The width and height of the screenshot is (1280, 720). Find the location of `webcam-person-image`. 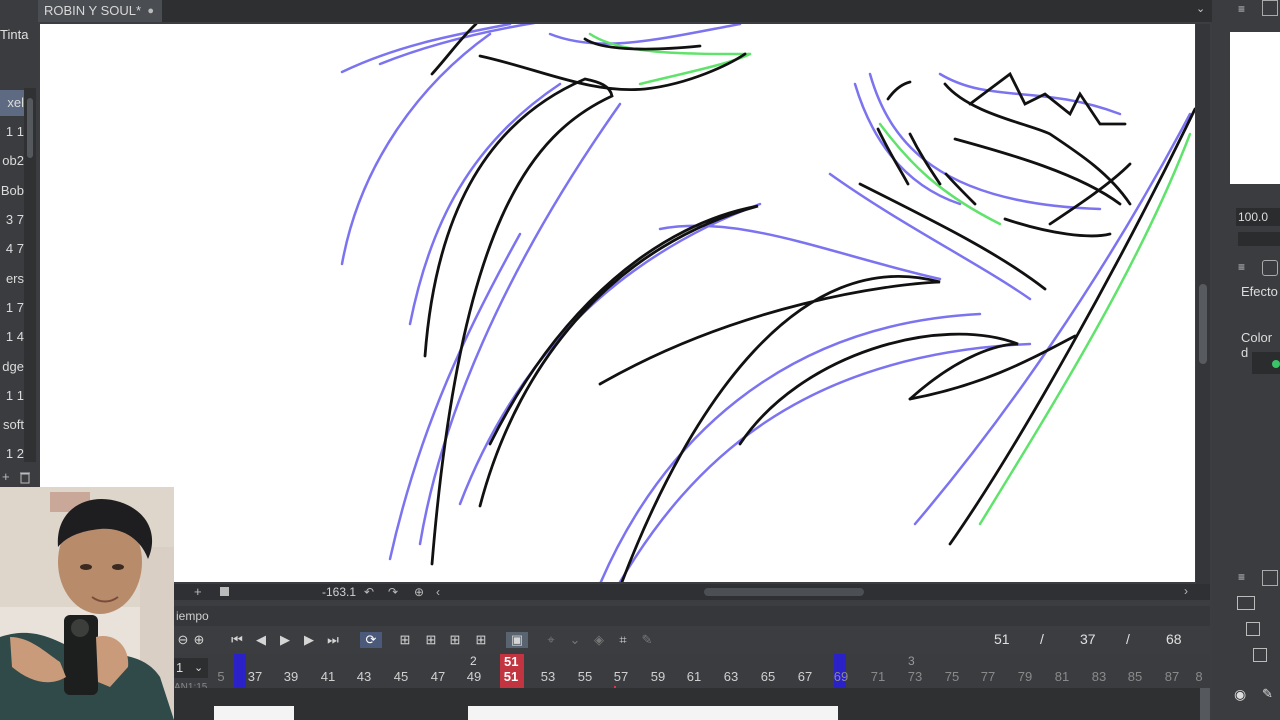

webcam-person-image is located at coordinates (87, 603).